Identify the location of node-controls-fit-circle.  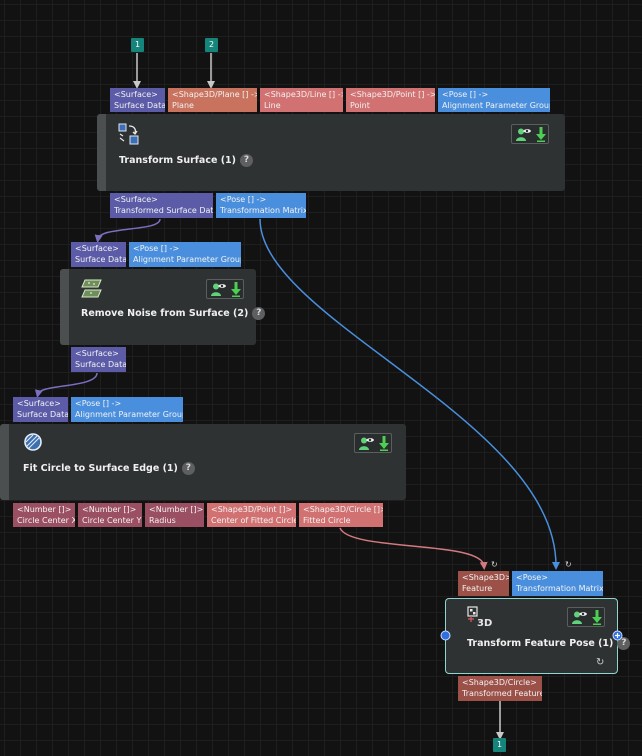
(373, 443).